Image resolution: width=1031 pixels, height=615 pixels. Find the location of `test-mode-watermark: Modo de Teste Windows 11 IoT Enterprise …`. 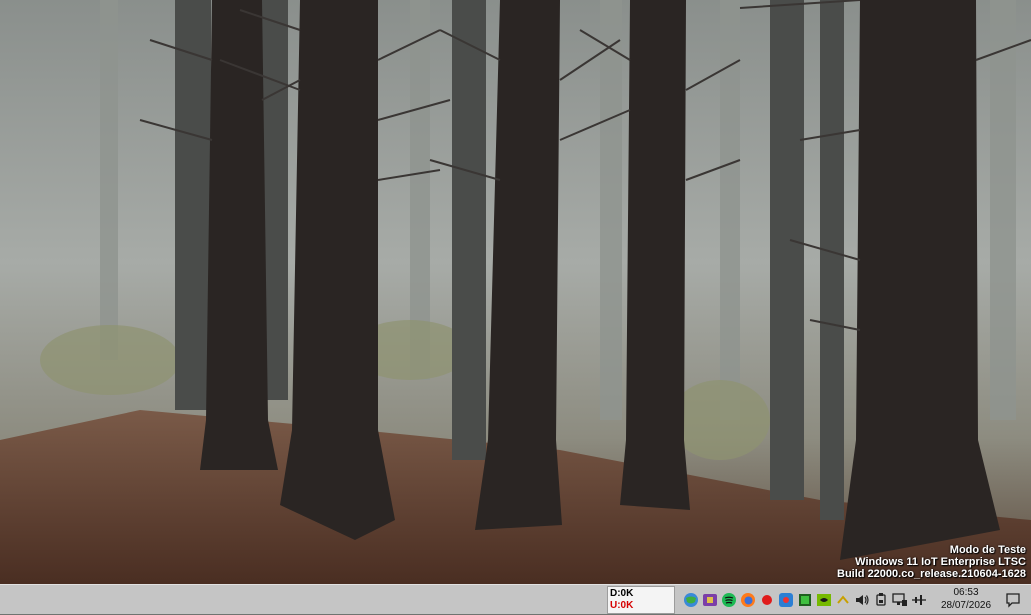

test-mode-watermark: Modo de Teste Windows 11 IoT Enterprise … is located at coordinates (931, 562).